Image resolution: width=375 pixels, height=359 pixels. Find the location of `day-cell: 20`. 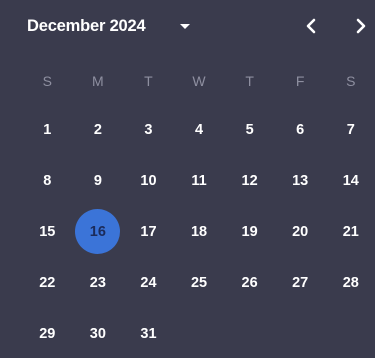

day-cell: 20 is located at coordinates (300, 231).